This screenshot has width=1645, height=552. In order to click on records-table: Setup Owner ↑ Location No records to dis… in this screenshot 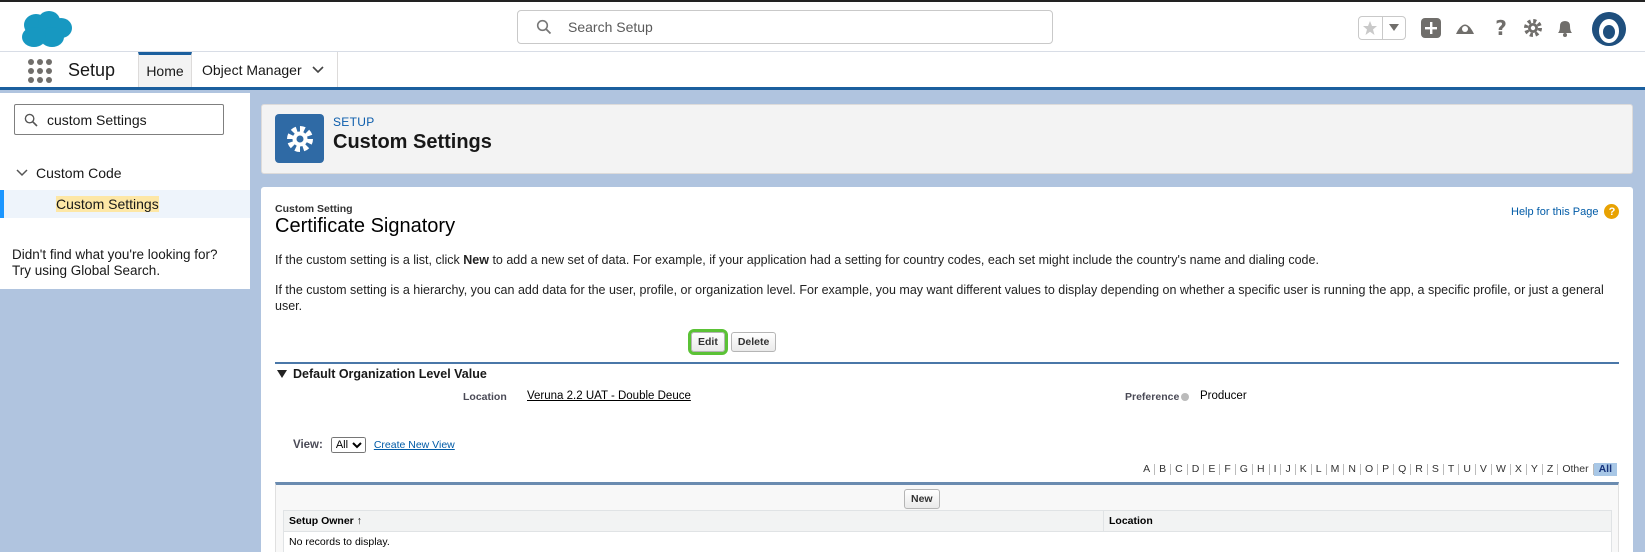, I will do `click(947, 531)`.